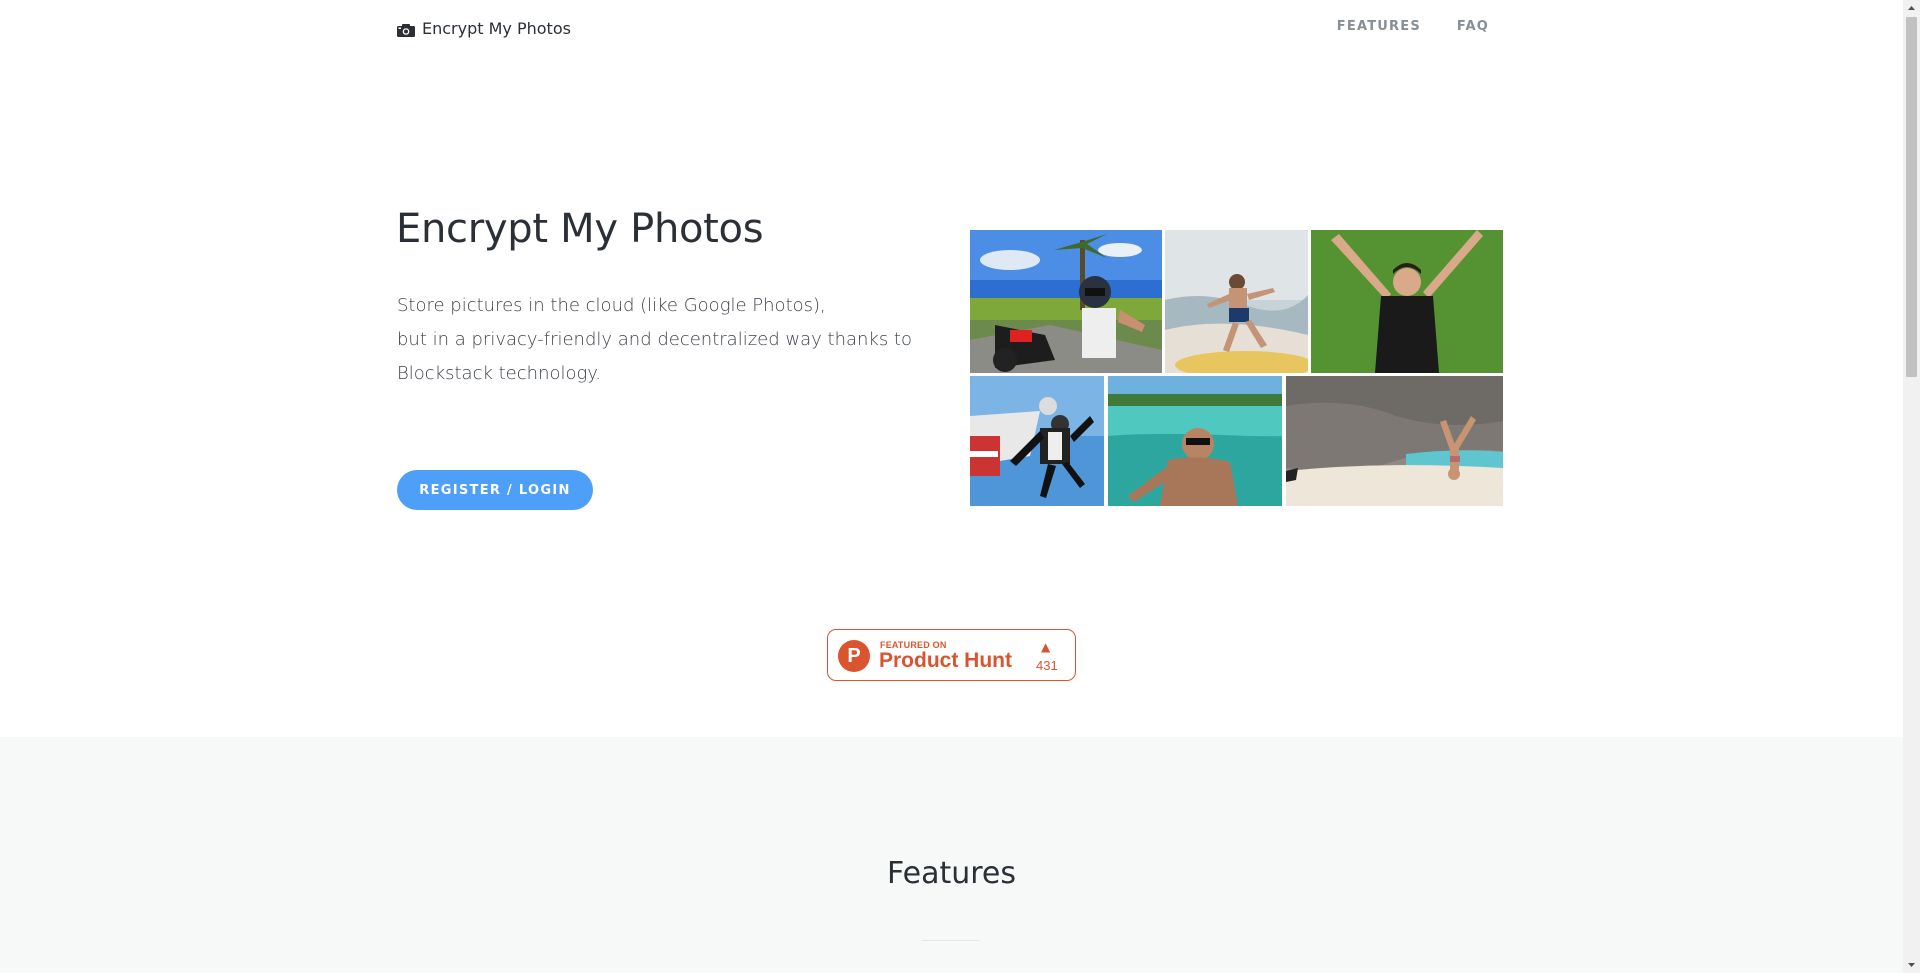  I want to click on vertical-scrollbar, so click(1911, 486).